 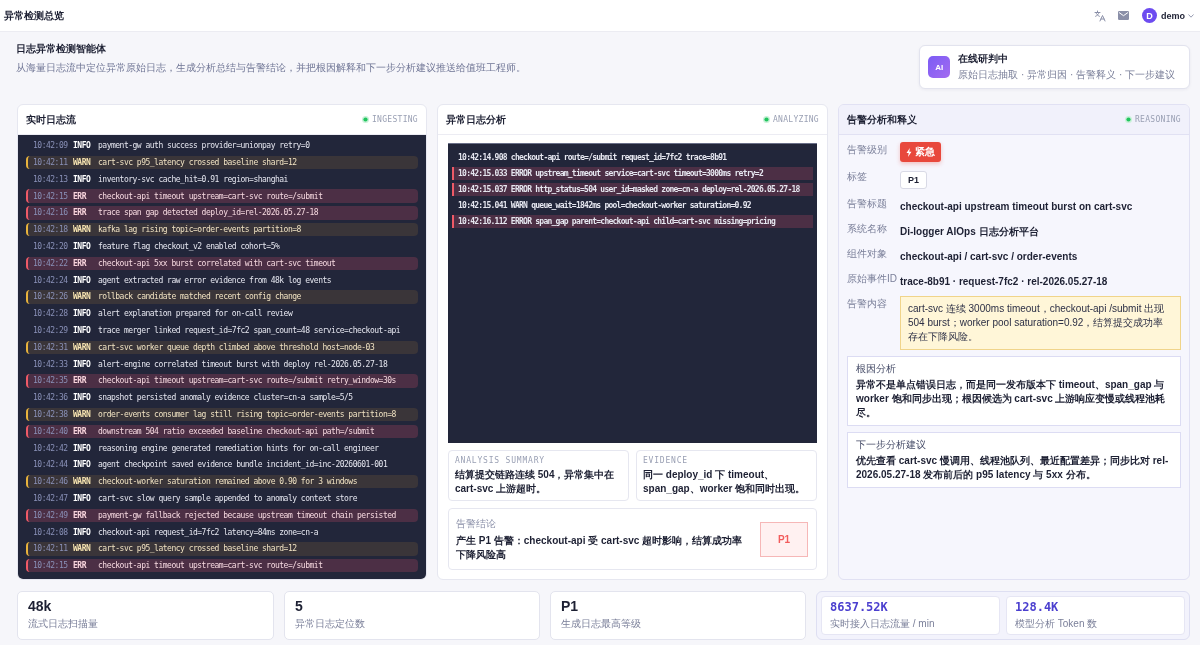 What do you see at coordinates (195, 314) in the screenshot?
I see `log-message: alert explanation prepared for on-call review` at bounding box center [195, 314].